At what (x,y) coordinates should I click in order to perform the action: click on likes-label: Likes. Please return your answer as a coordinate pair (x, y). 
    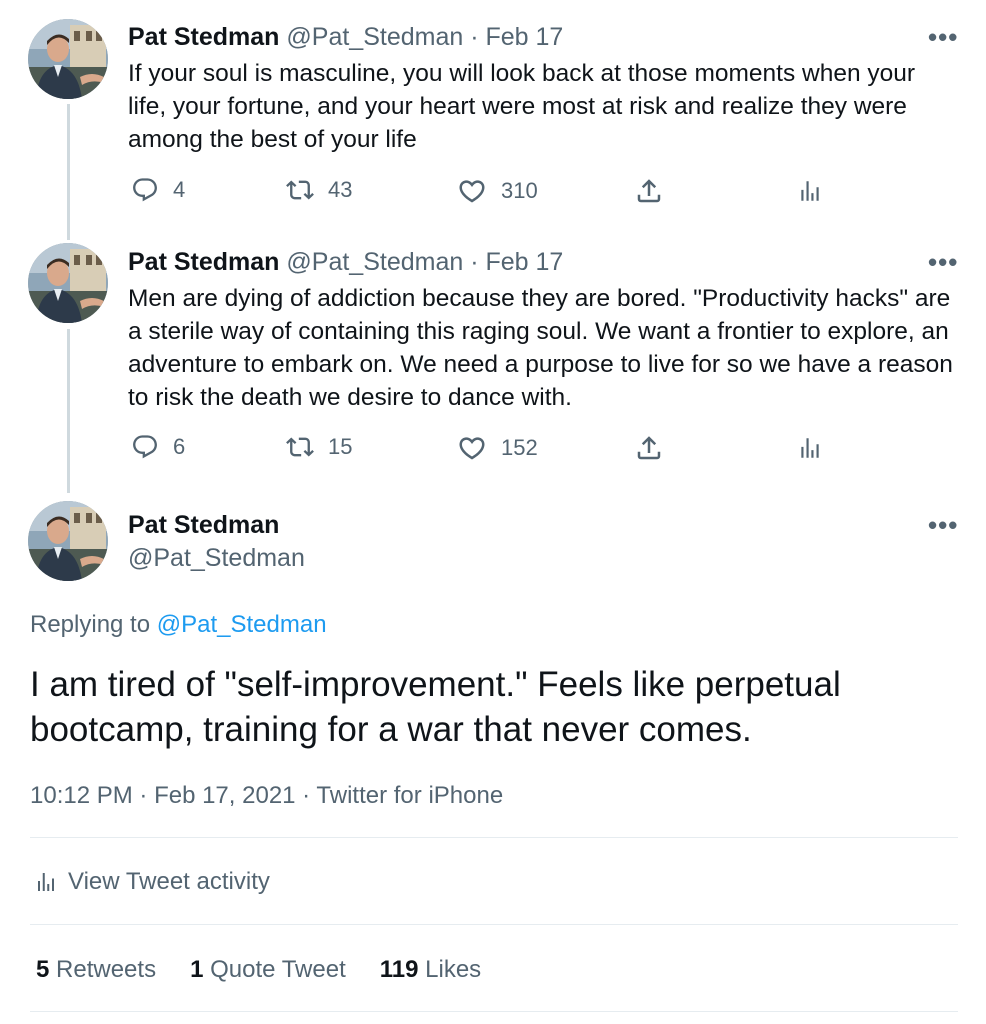
    Looking at the image, I should click on (453, 969).